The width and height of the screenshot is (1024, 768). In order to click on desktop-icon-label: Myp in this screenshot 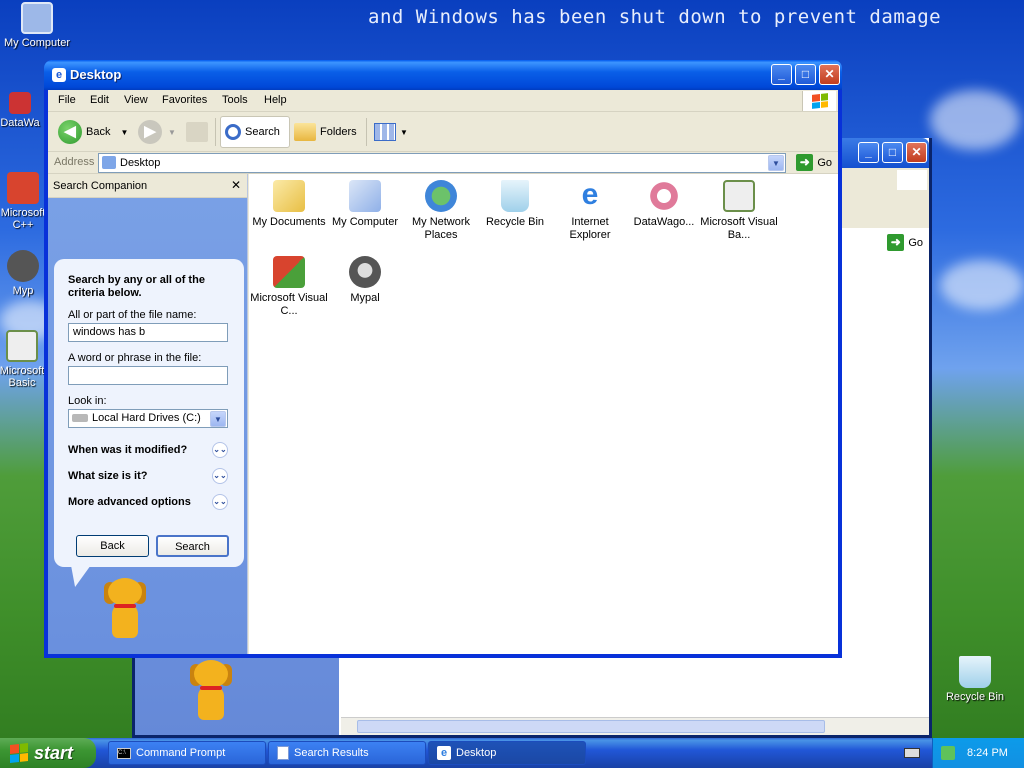, I will do `click(23, 291)`.